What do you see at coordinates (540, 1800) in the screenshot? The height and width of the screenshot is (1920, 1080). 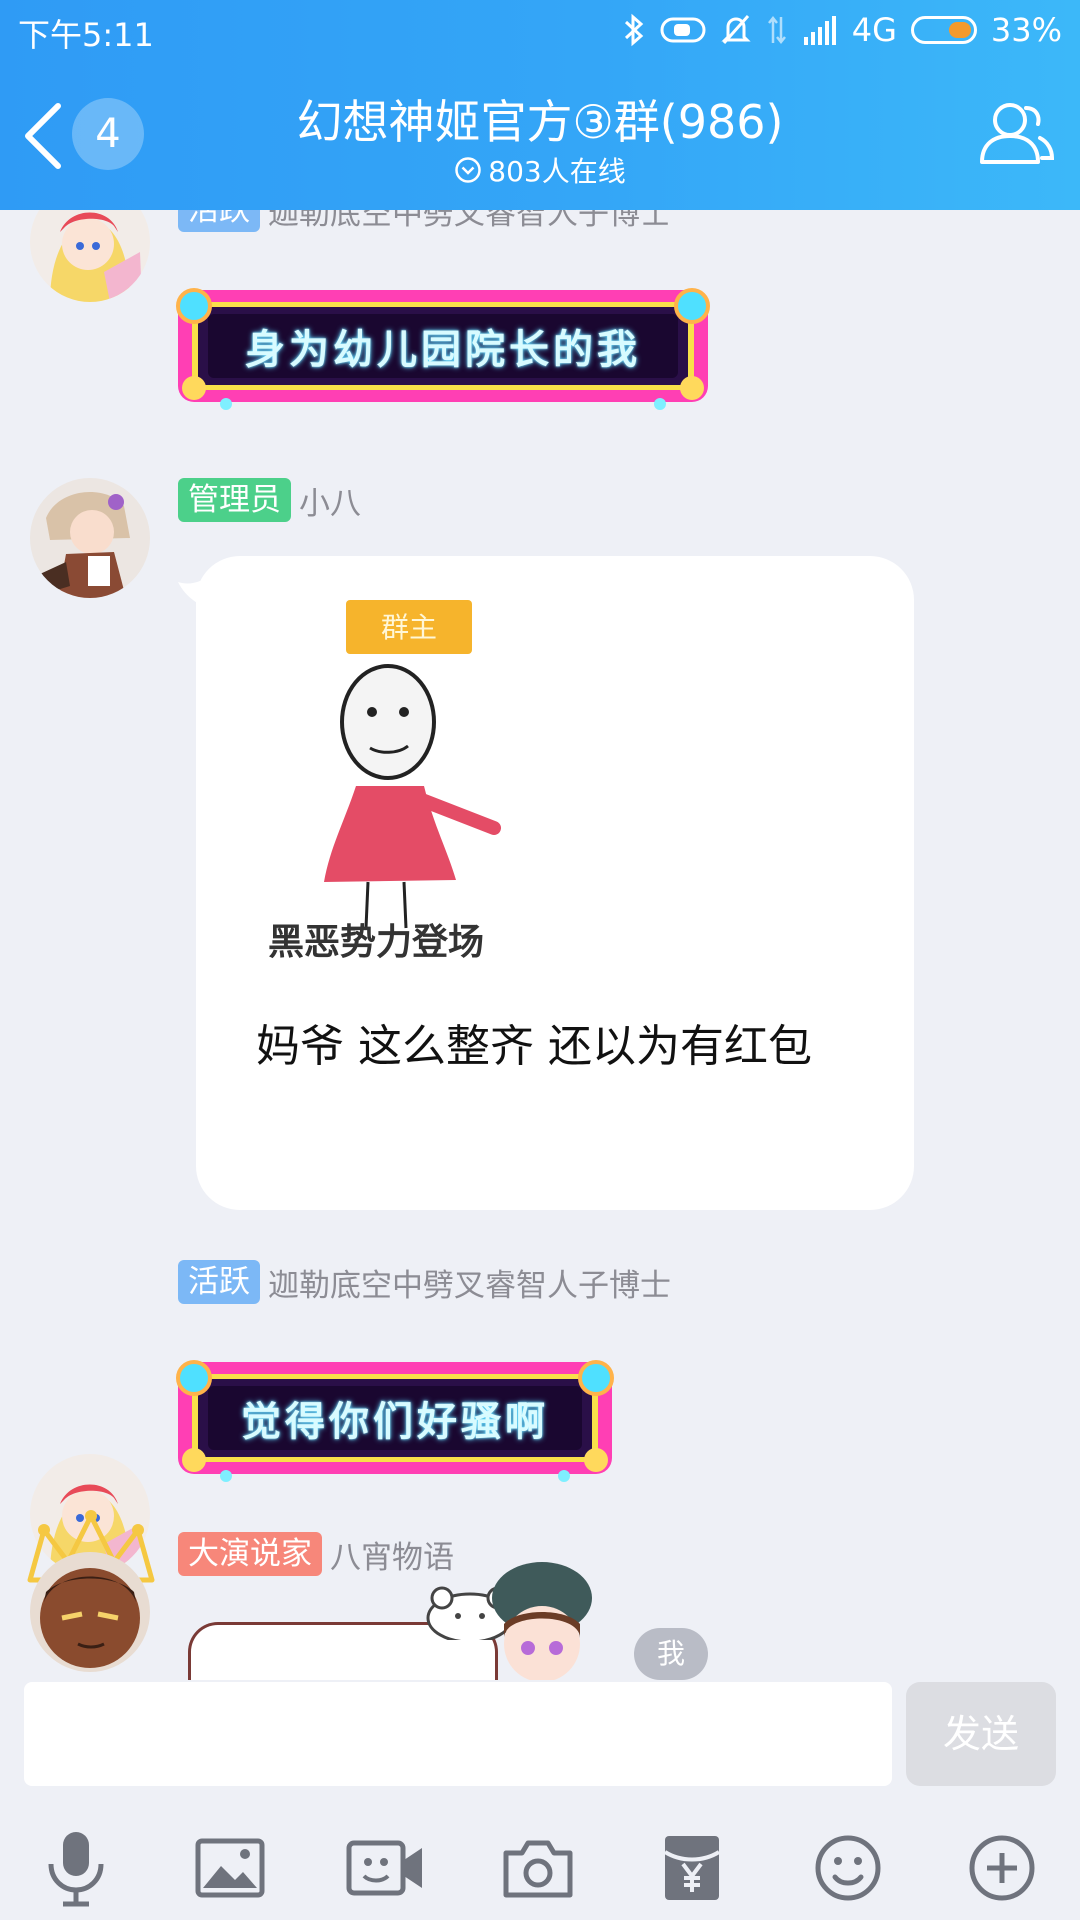 I see `input-panel: 发送` at bounding box center [540, 1800].